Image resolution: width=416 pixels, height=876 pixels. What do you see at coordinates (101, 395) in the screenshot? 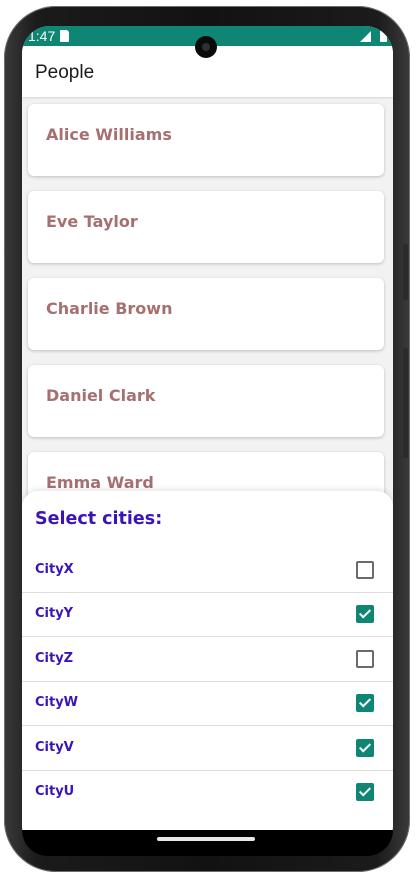
I see `person-name: Daniel Clark` at bounding box center [101, 395].